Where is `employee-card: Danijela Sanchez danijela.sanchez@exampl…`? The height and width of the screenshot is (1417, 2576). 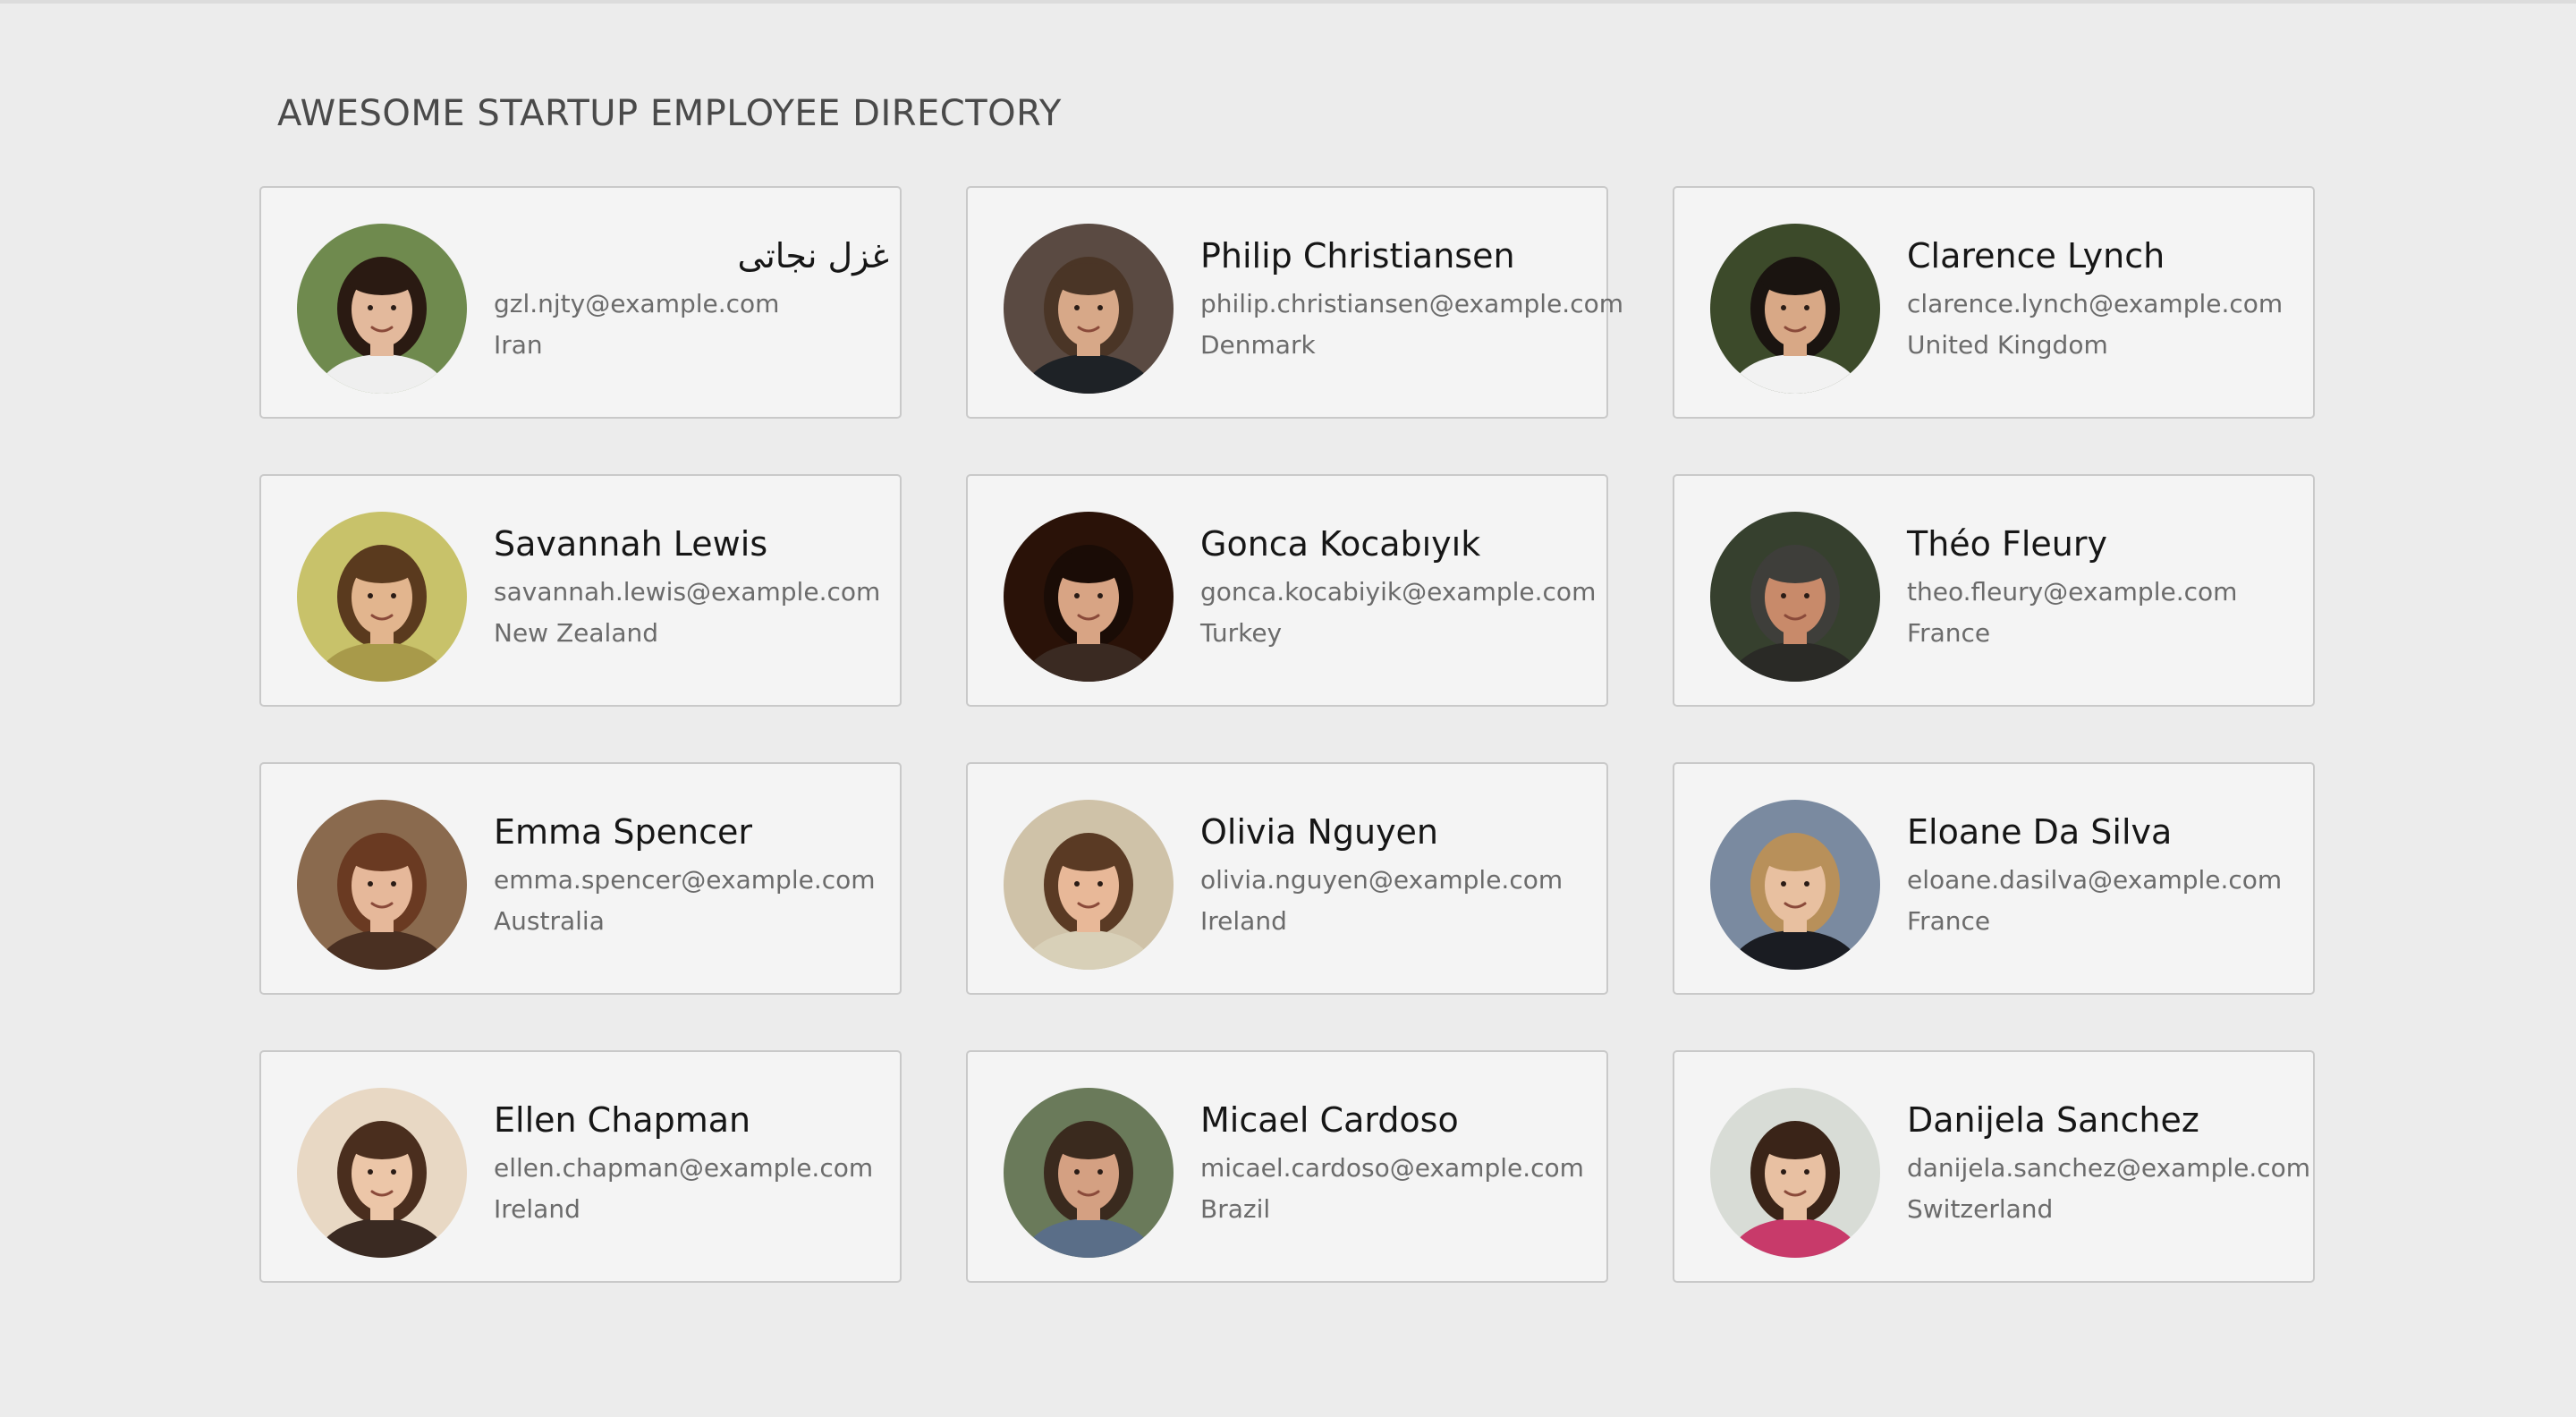 employee-card: Danijela Sanchez danijela.sanchez@exampl… is located at coordinates (1994, 1166).